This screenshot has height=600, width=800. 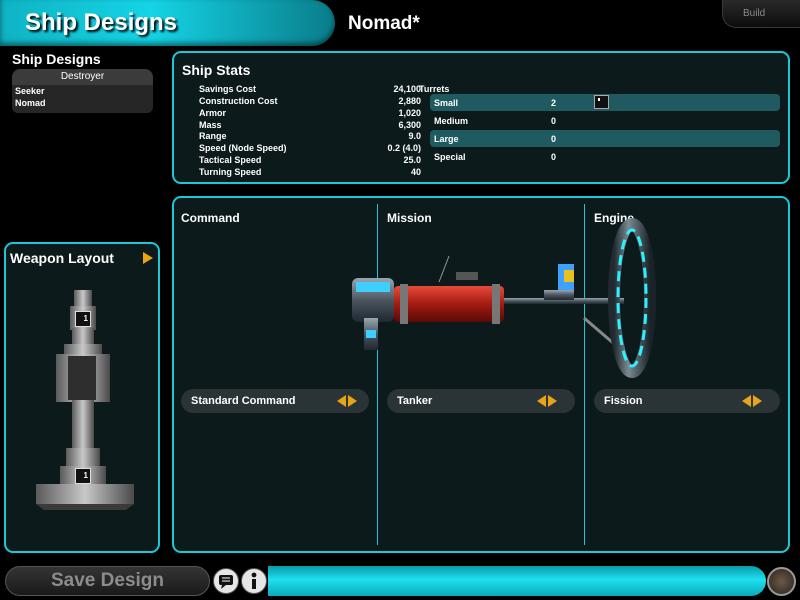 I want to click on chat-icon-glyph, so click(x=226, y=582).